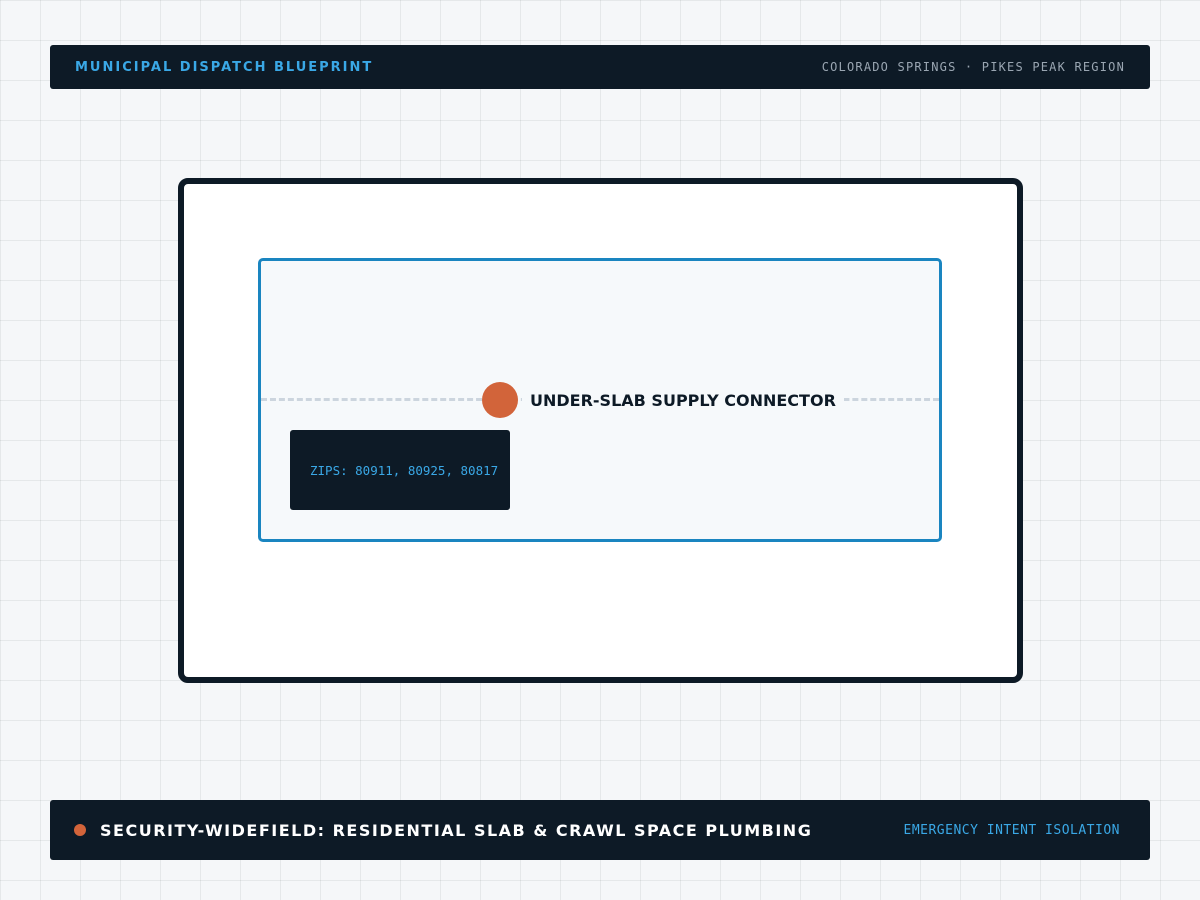 The image size is (1200, 900). What do you see at coordinates (683, 401) in the screenshot?
I see `connector-label: UNDER-SLAB SUPPLY CONNECTOR` at bounding box center [683, 401].